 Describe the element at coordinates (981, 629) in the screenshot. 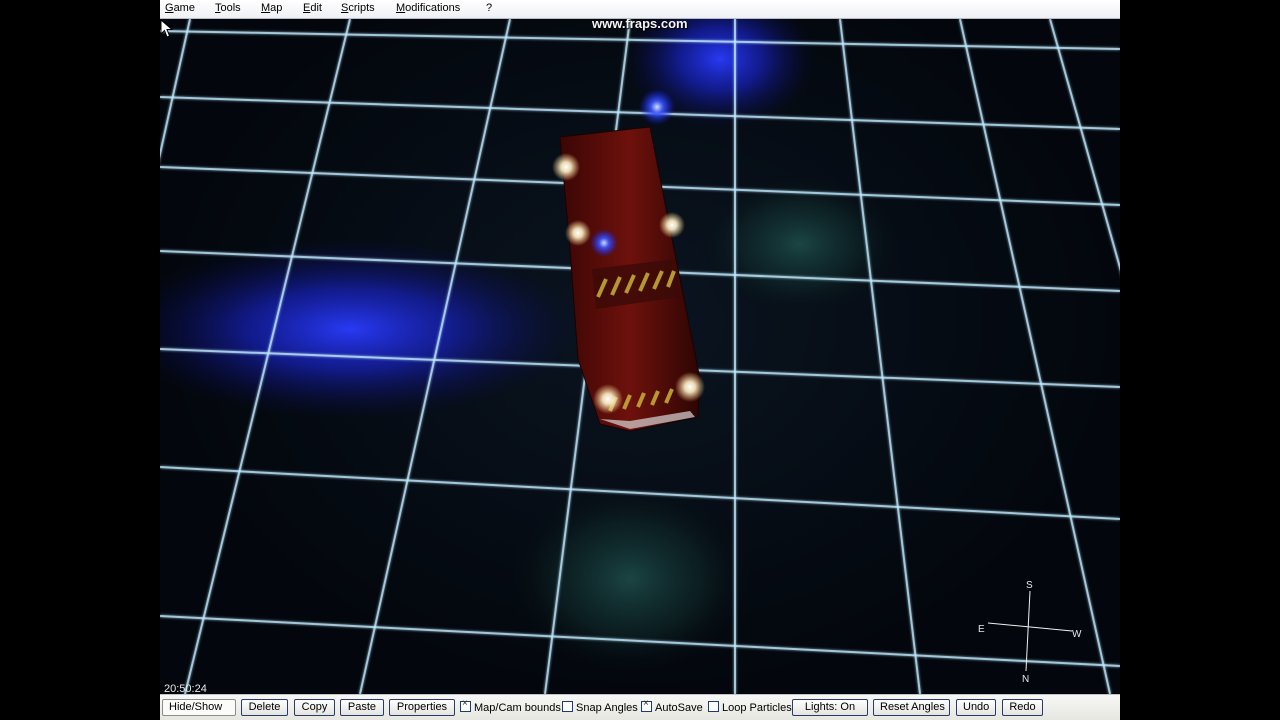

I see `compass-east-label: E` at that location.